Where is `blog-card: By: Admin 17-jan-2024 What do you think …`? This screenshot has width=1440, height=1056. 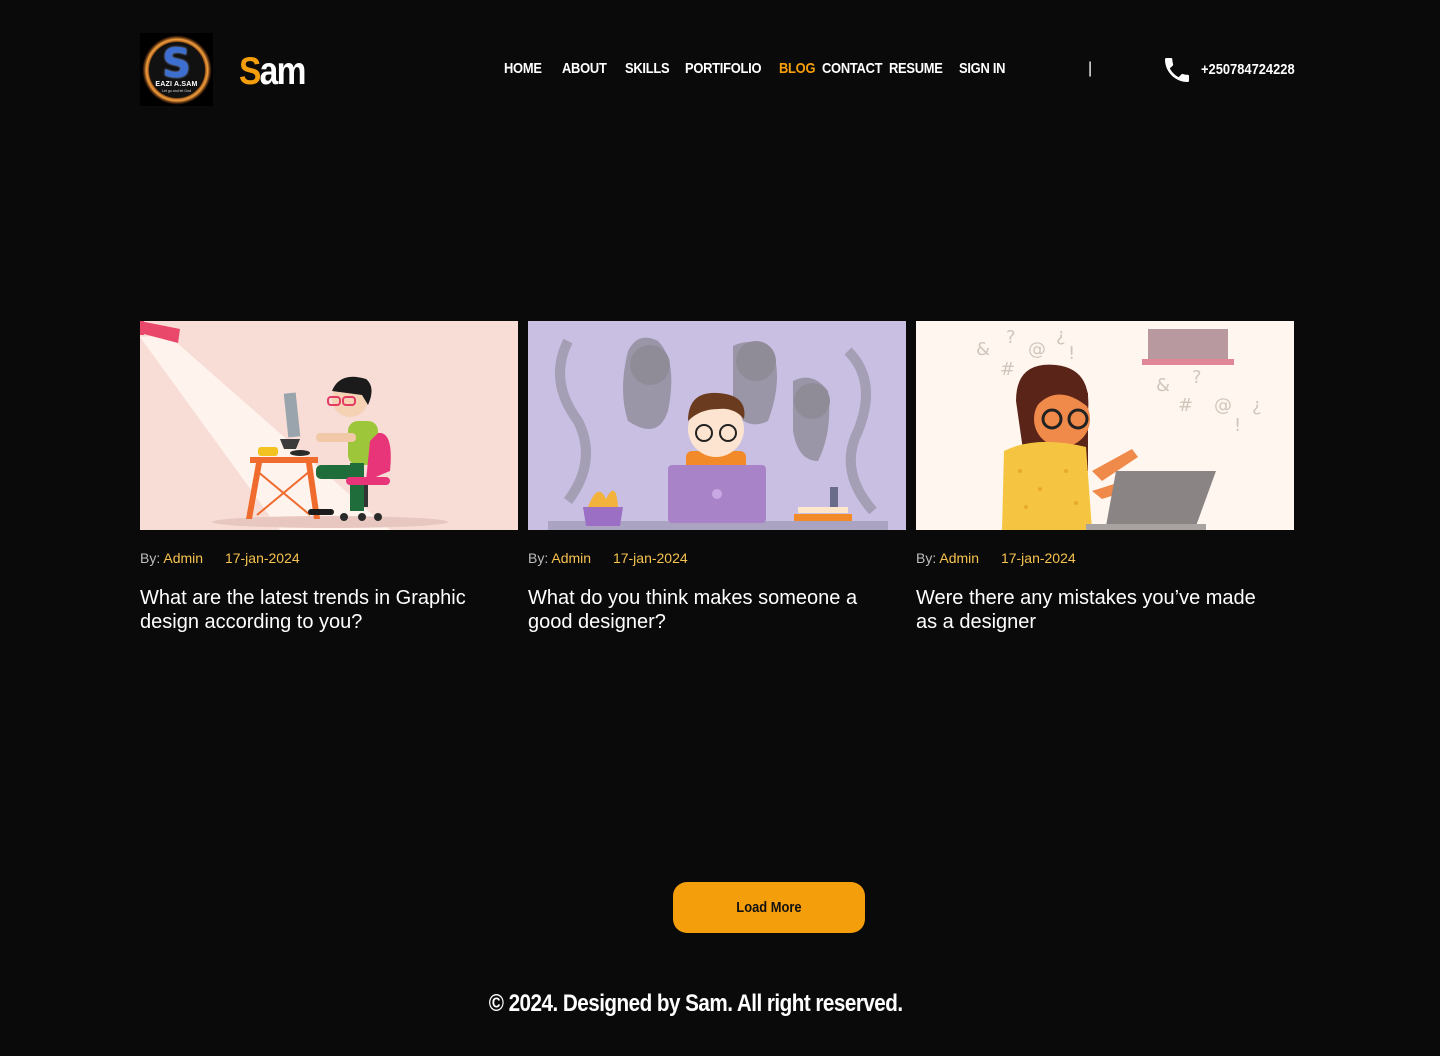 blog-card: By: Admin 17-jan-2024 What do you think … is located at coordinates (717, 477).